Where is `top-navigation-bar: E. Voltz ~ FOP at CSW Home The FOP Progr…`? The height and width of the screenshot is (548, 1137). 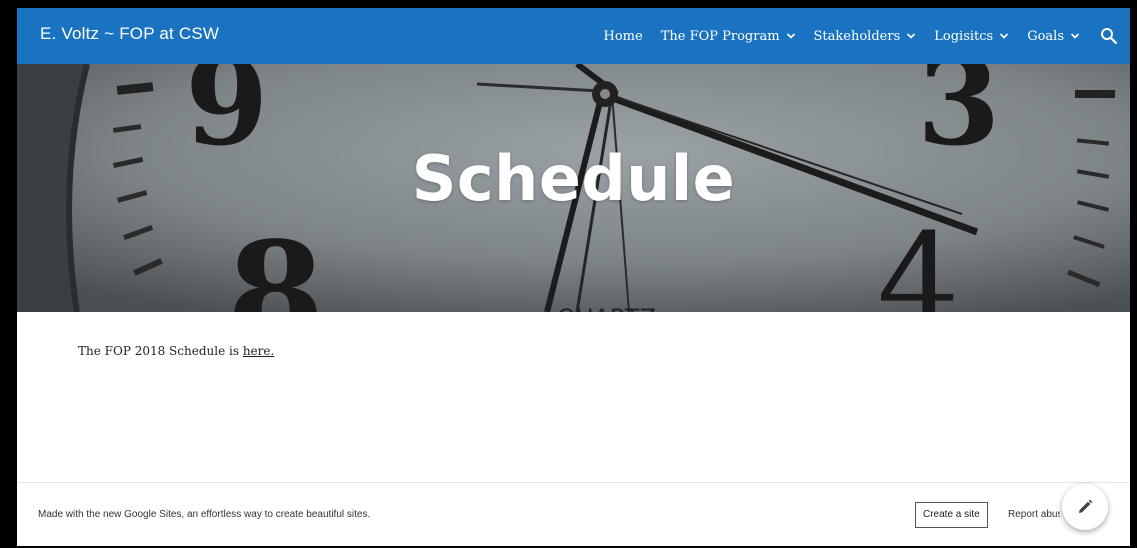 top-navigation-bar: E. Voltz ~ FOP at CSW Home The FOP Progr… is located at coordinates (573, 36).